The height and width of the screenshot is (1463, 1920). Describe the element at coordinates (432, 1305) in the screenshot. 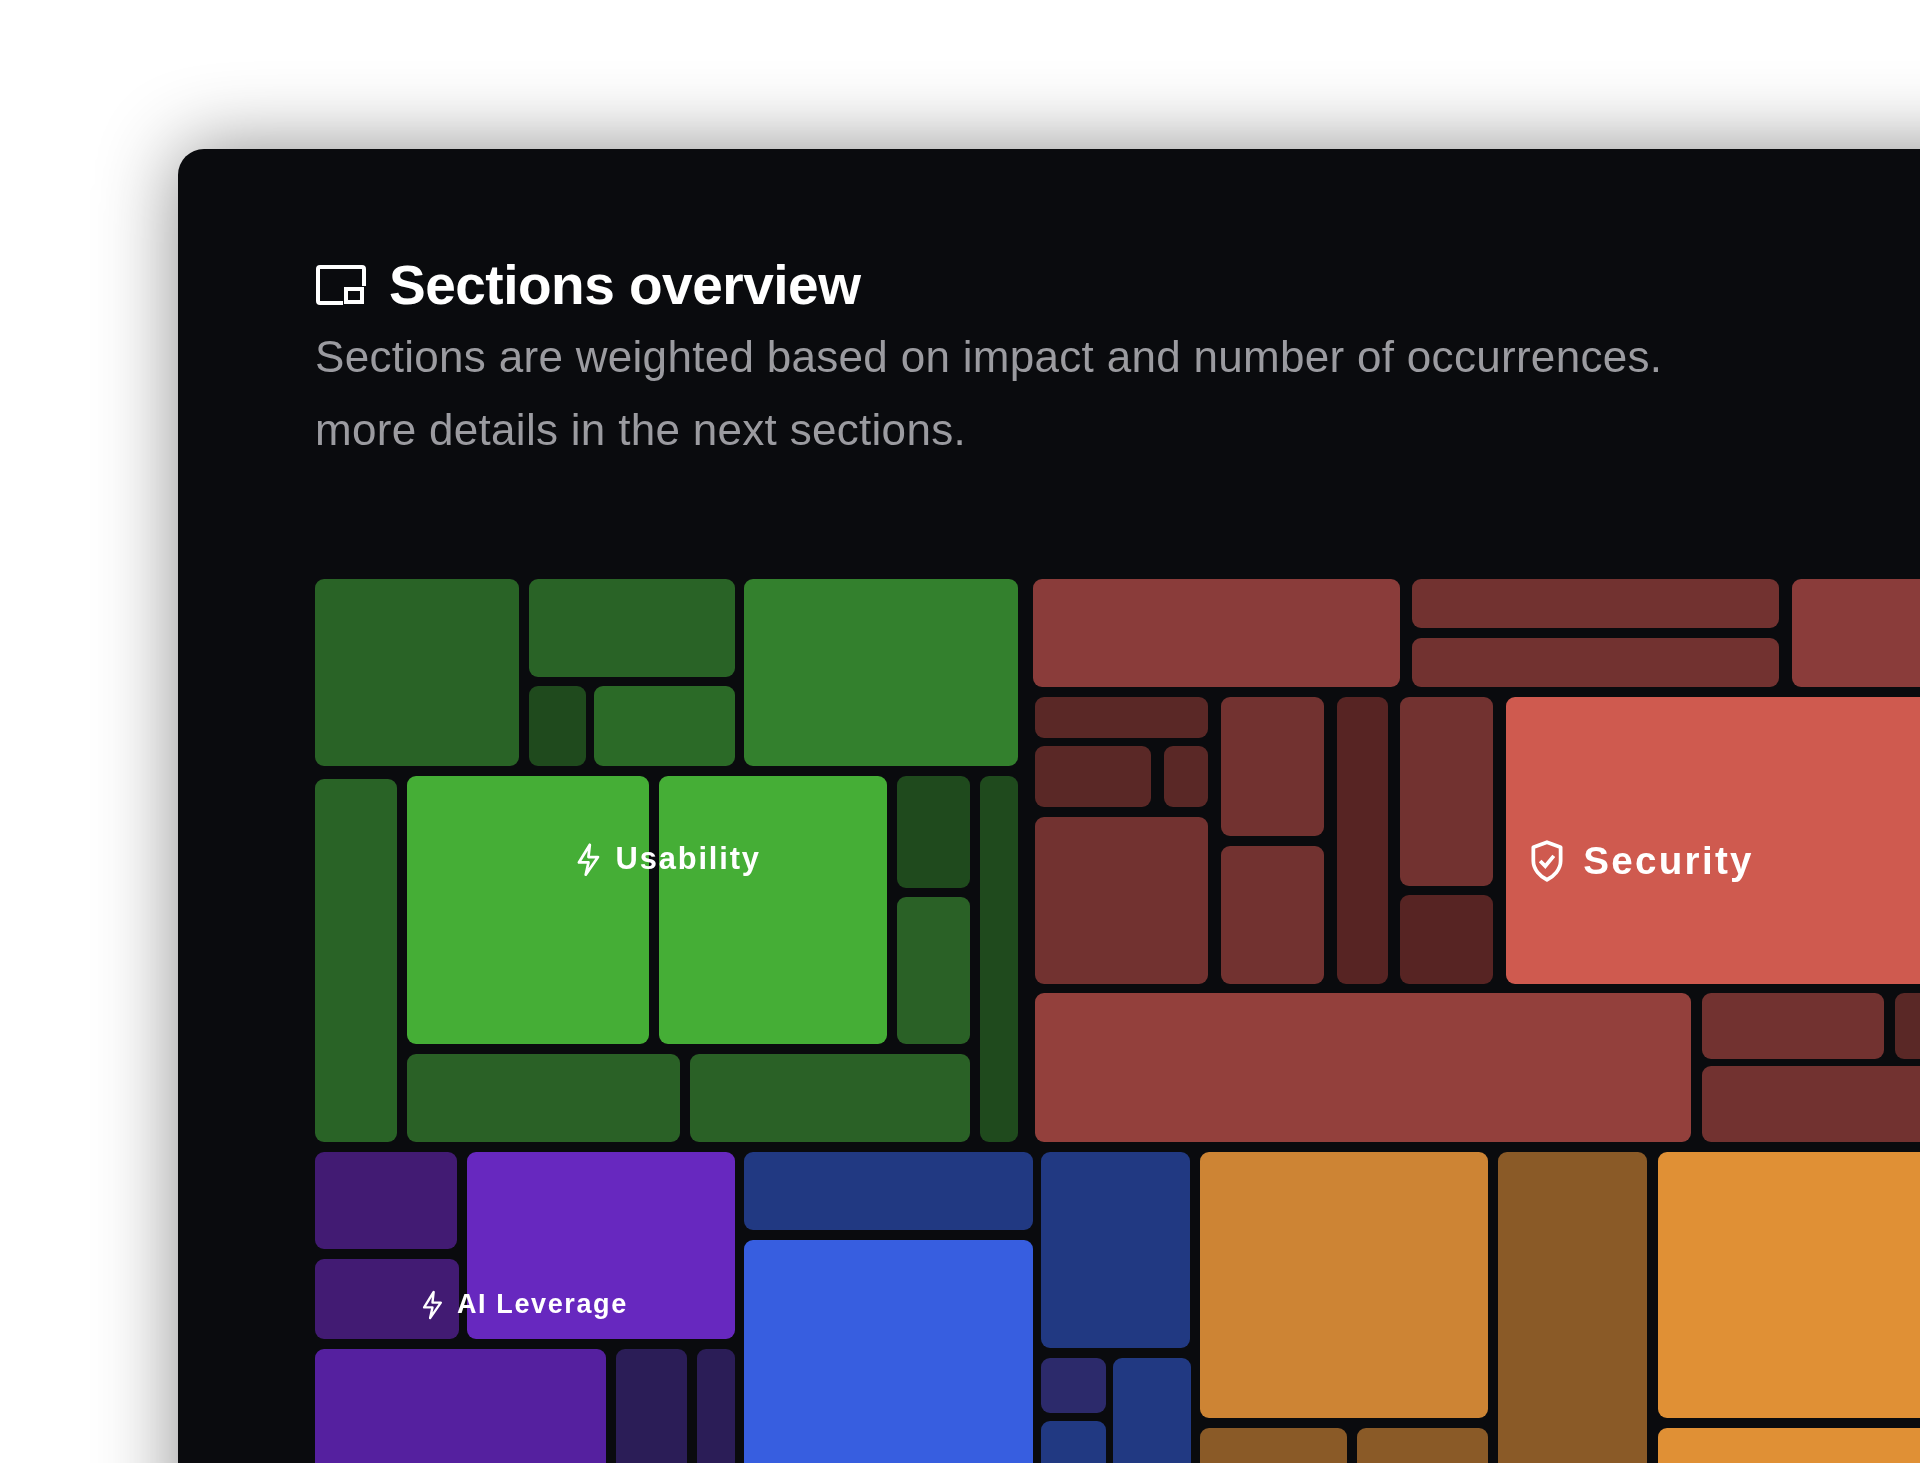

I see `lightning-icon` at that location.